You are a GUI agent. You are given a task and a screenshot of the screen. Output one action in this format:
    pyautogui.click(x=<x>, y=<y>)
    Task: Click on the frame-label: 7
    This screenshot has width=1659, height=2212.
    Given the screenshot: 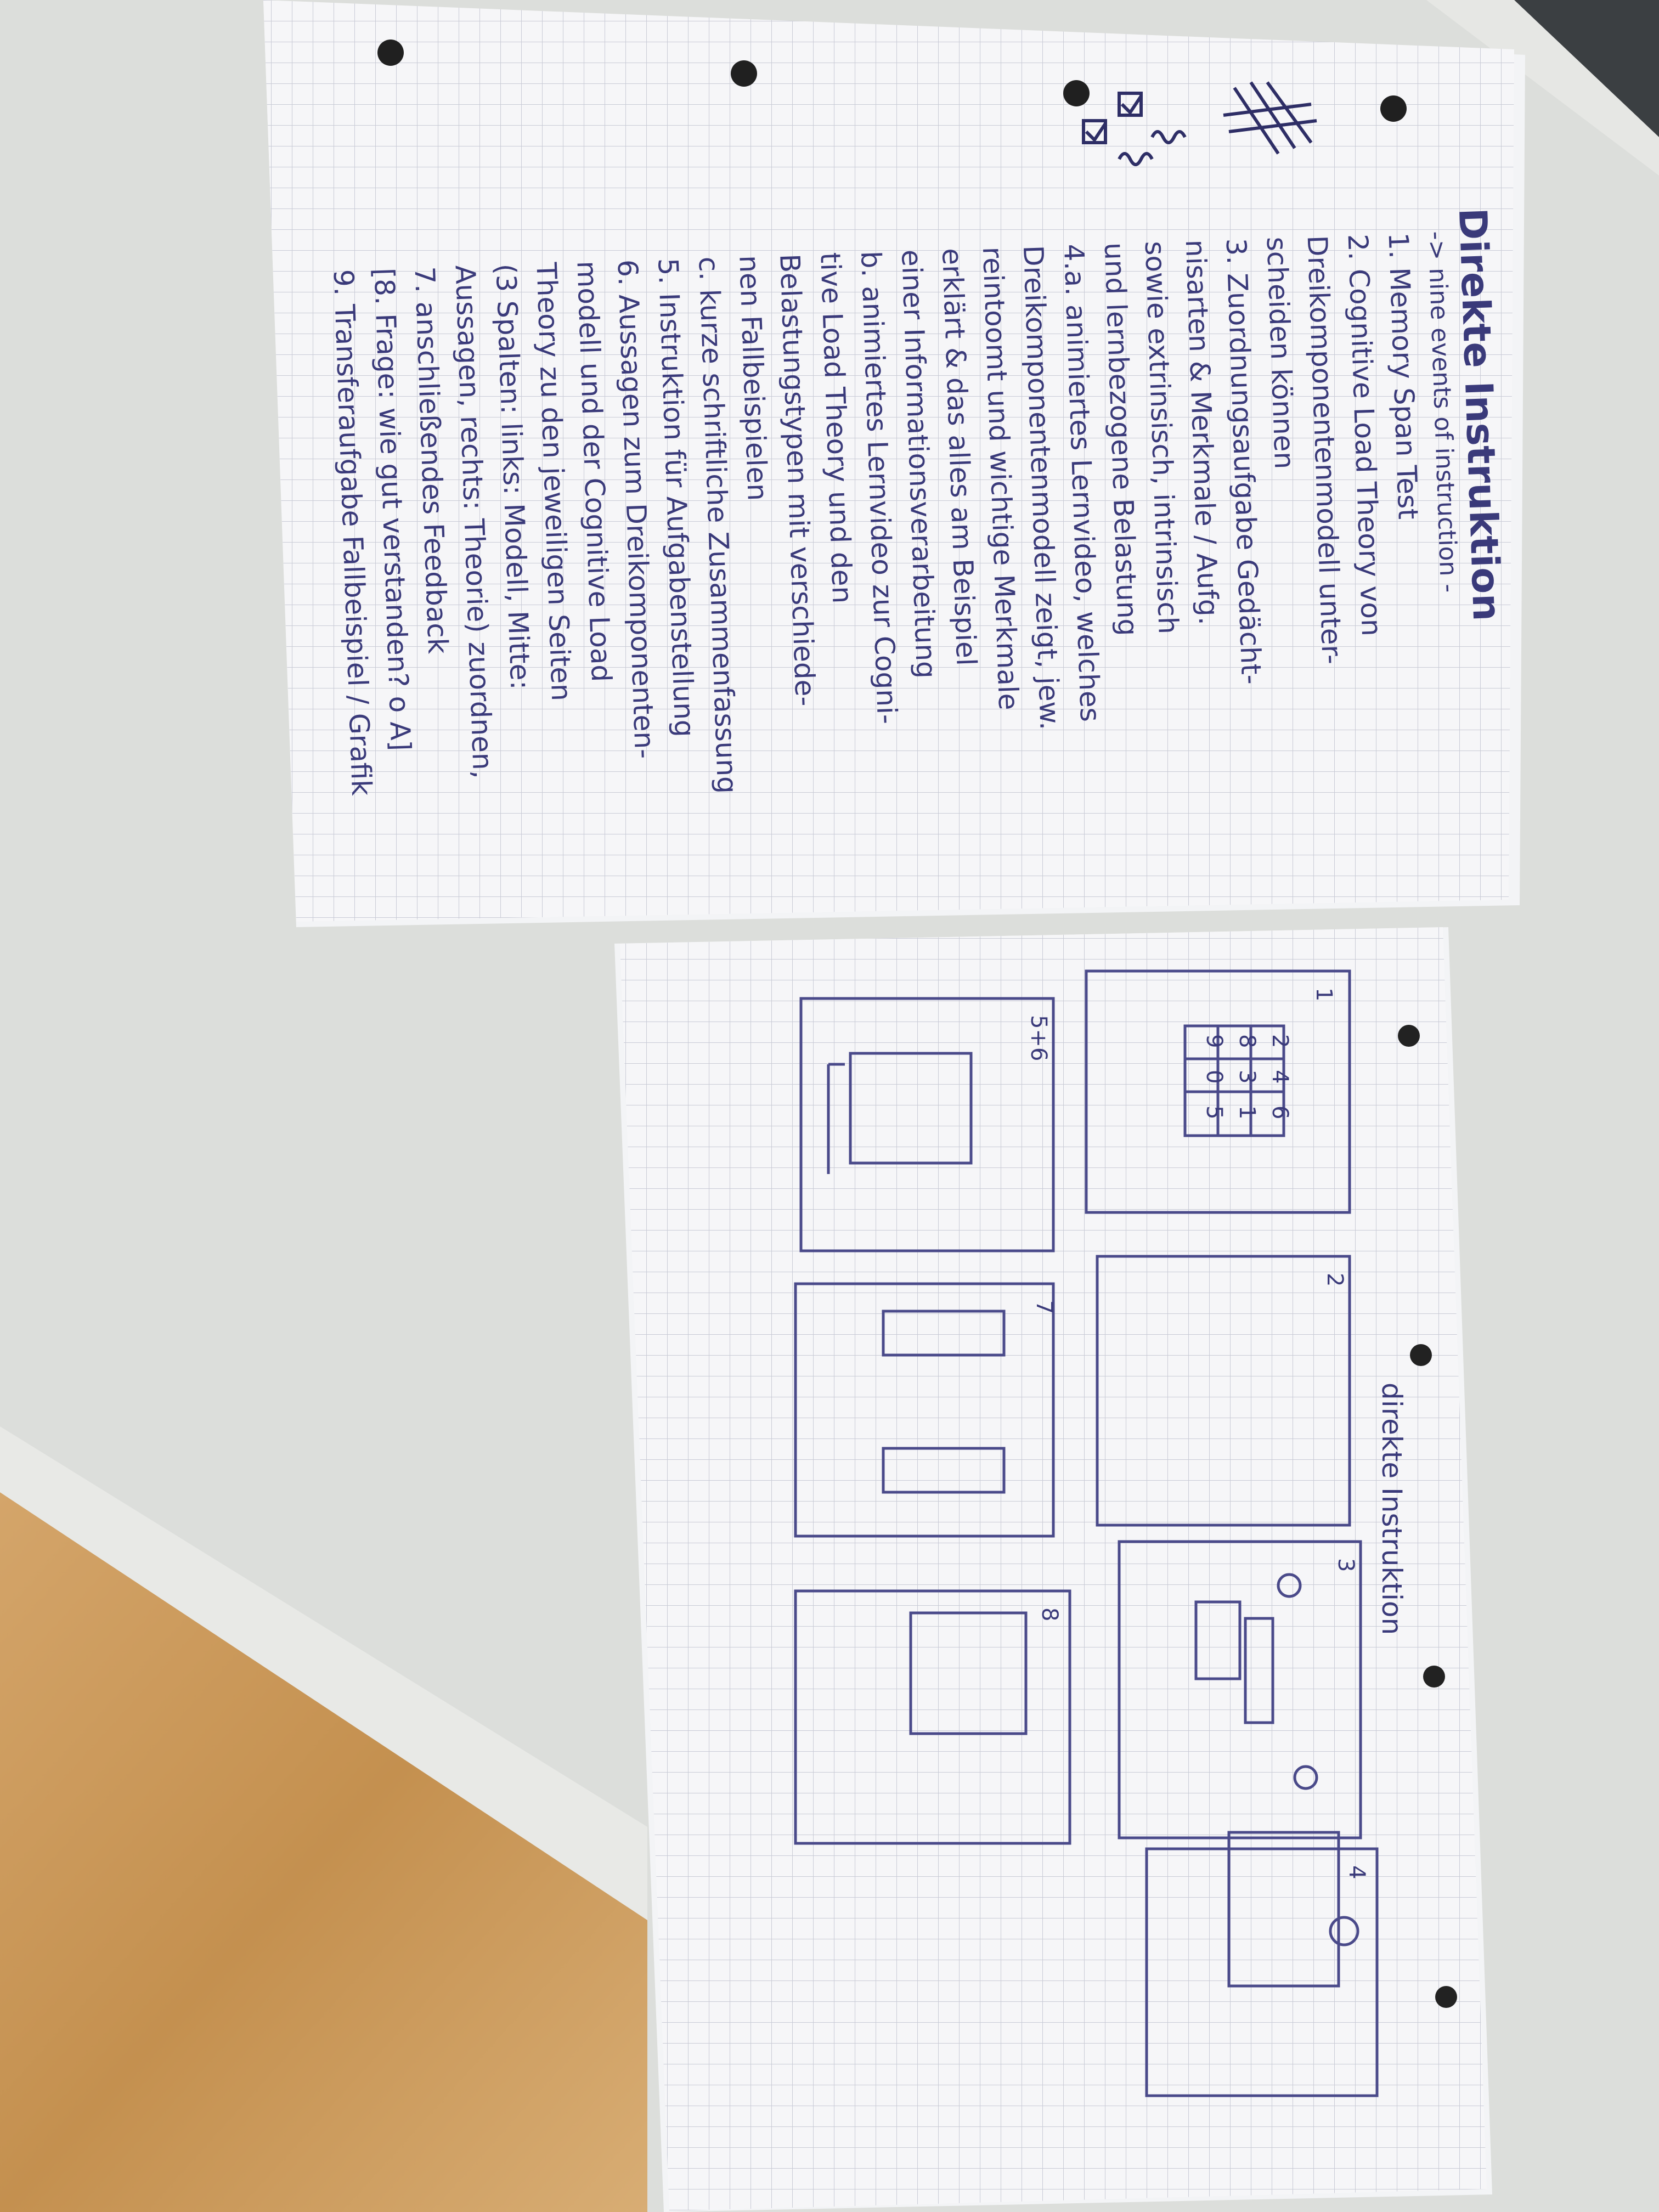 What is the action you would take?
    pyautogui.click(x=1044, y=1307)
    